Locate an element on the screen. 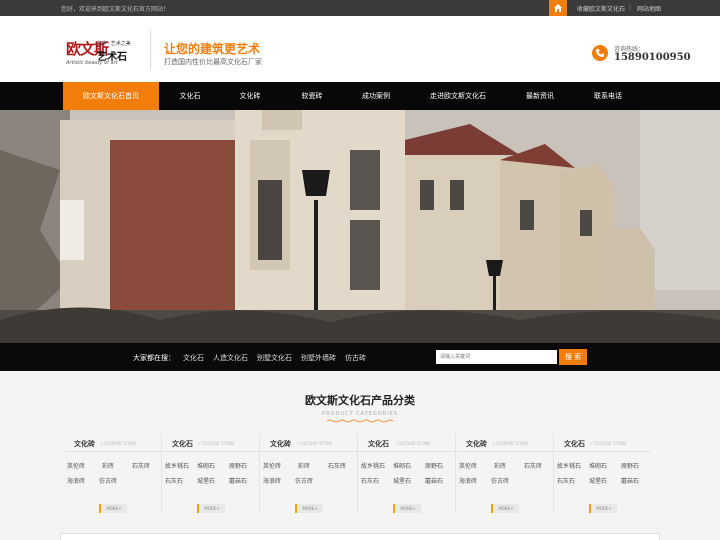 The image size is (720, 540). nav-item-cases: 成功案例 is located at coordinates (376, 96).